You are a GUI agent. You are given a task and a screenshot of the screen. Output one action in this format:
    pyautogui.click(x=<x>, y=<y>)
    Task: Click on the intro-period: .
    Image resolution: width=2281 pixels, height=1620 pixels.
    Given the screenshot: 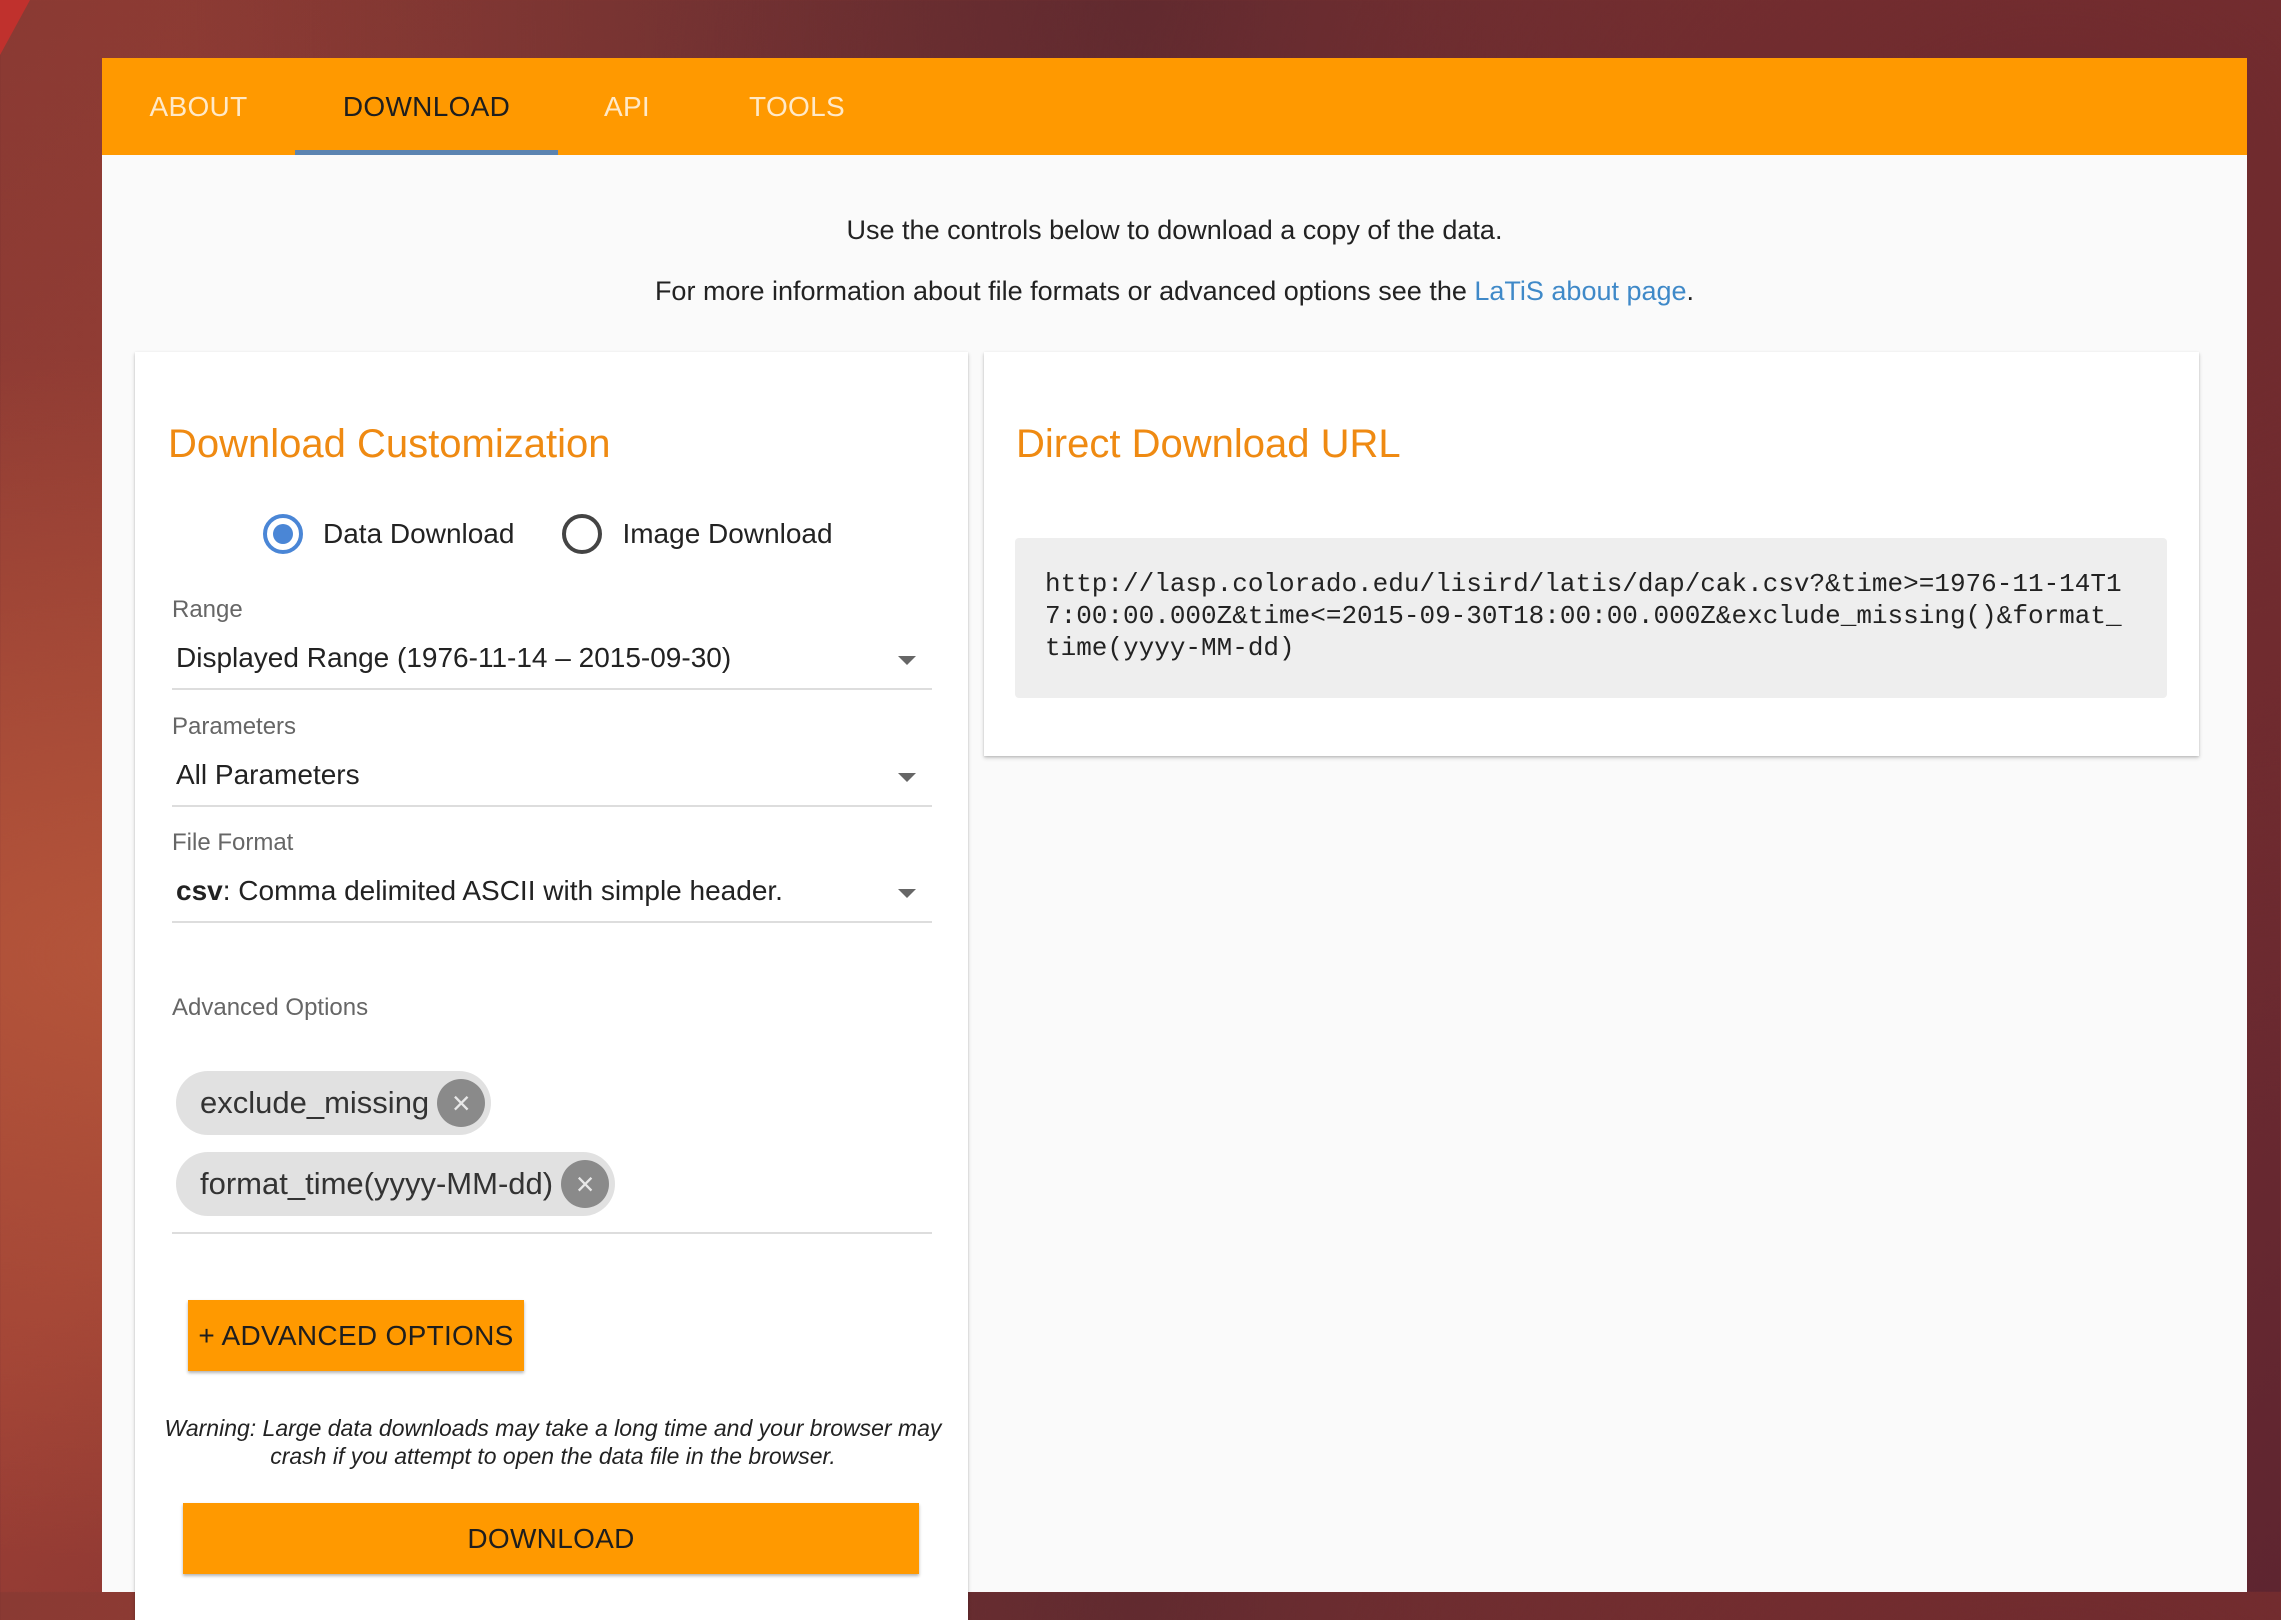 What is the action you would take?
    pyautogui.click(x=1690, y=291)
    